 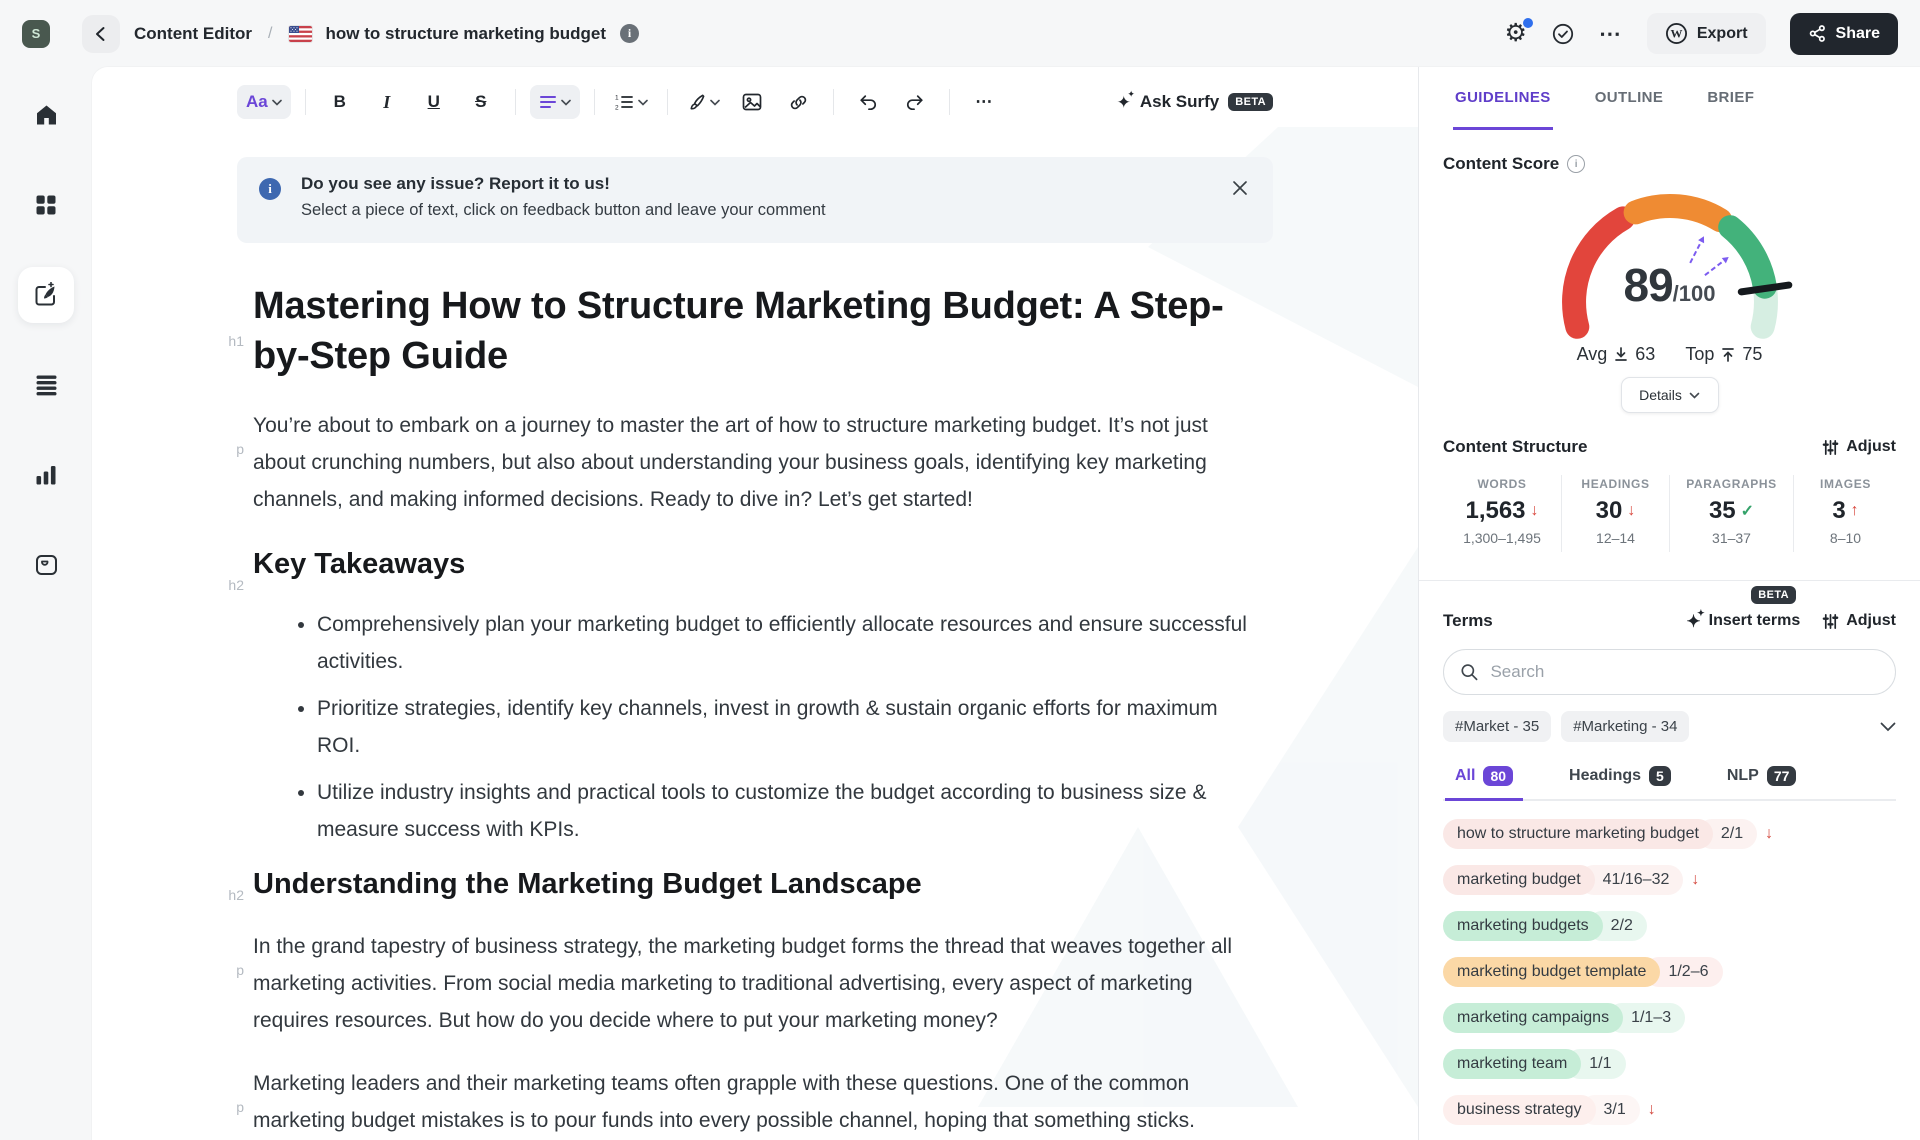 I want to click on strikethrough-button: S, so click(x=481, y=102).